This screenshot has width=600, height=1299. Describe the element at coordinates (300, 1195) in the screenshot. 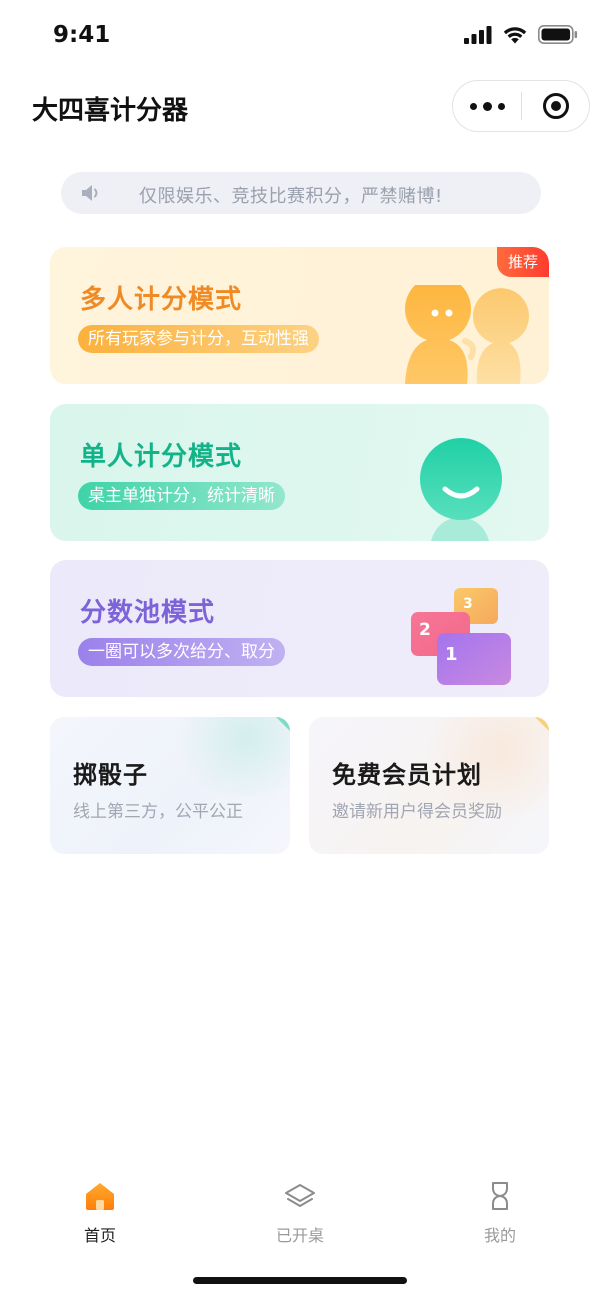

I see `layers-icon` at that location.